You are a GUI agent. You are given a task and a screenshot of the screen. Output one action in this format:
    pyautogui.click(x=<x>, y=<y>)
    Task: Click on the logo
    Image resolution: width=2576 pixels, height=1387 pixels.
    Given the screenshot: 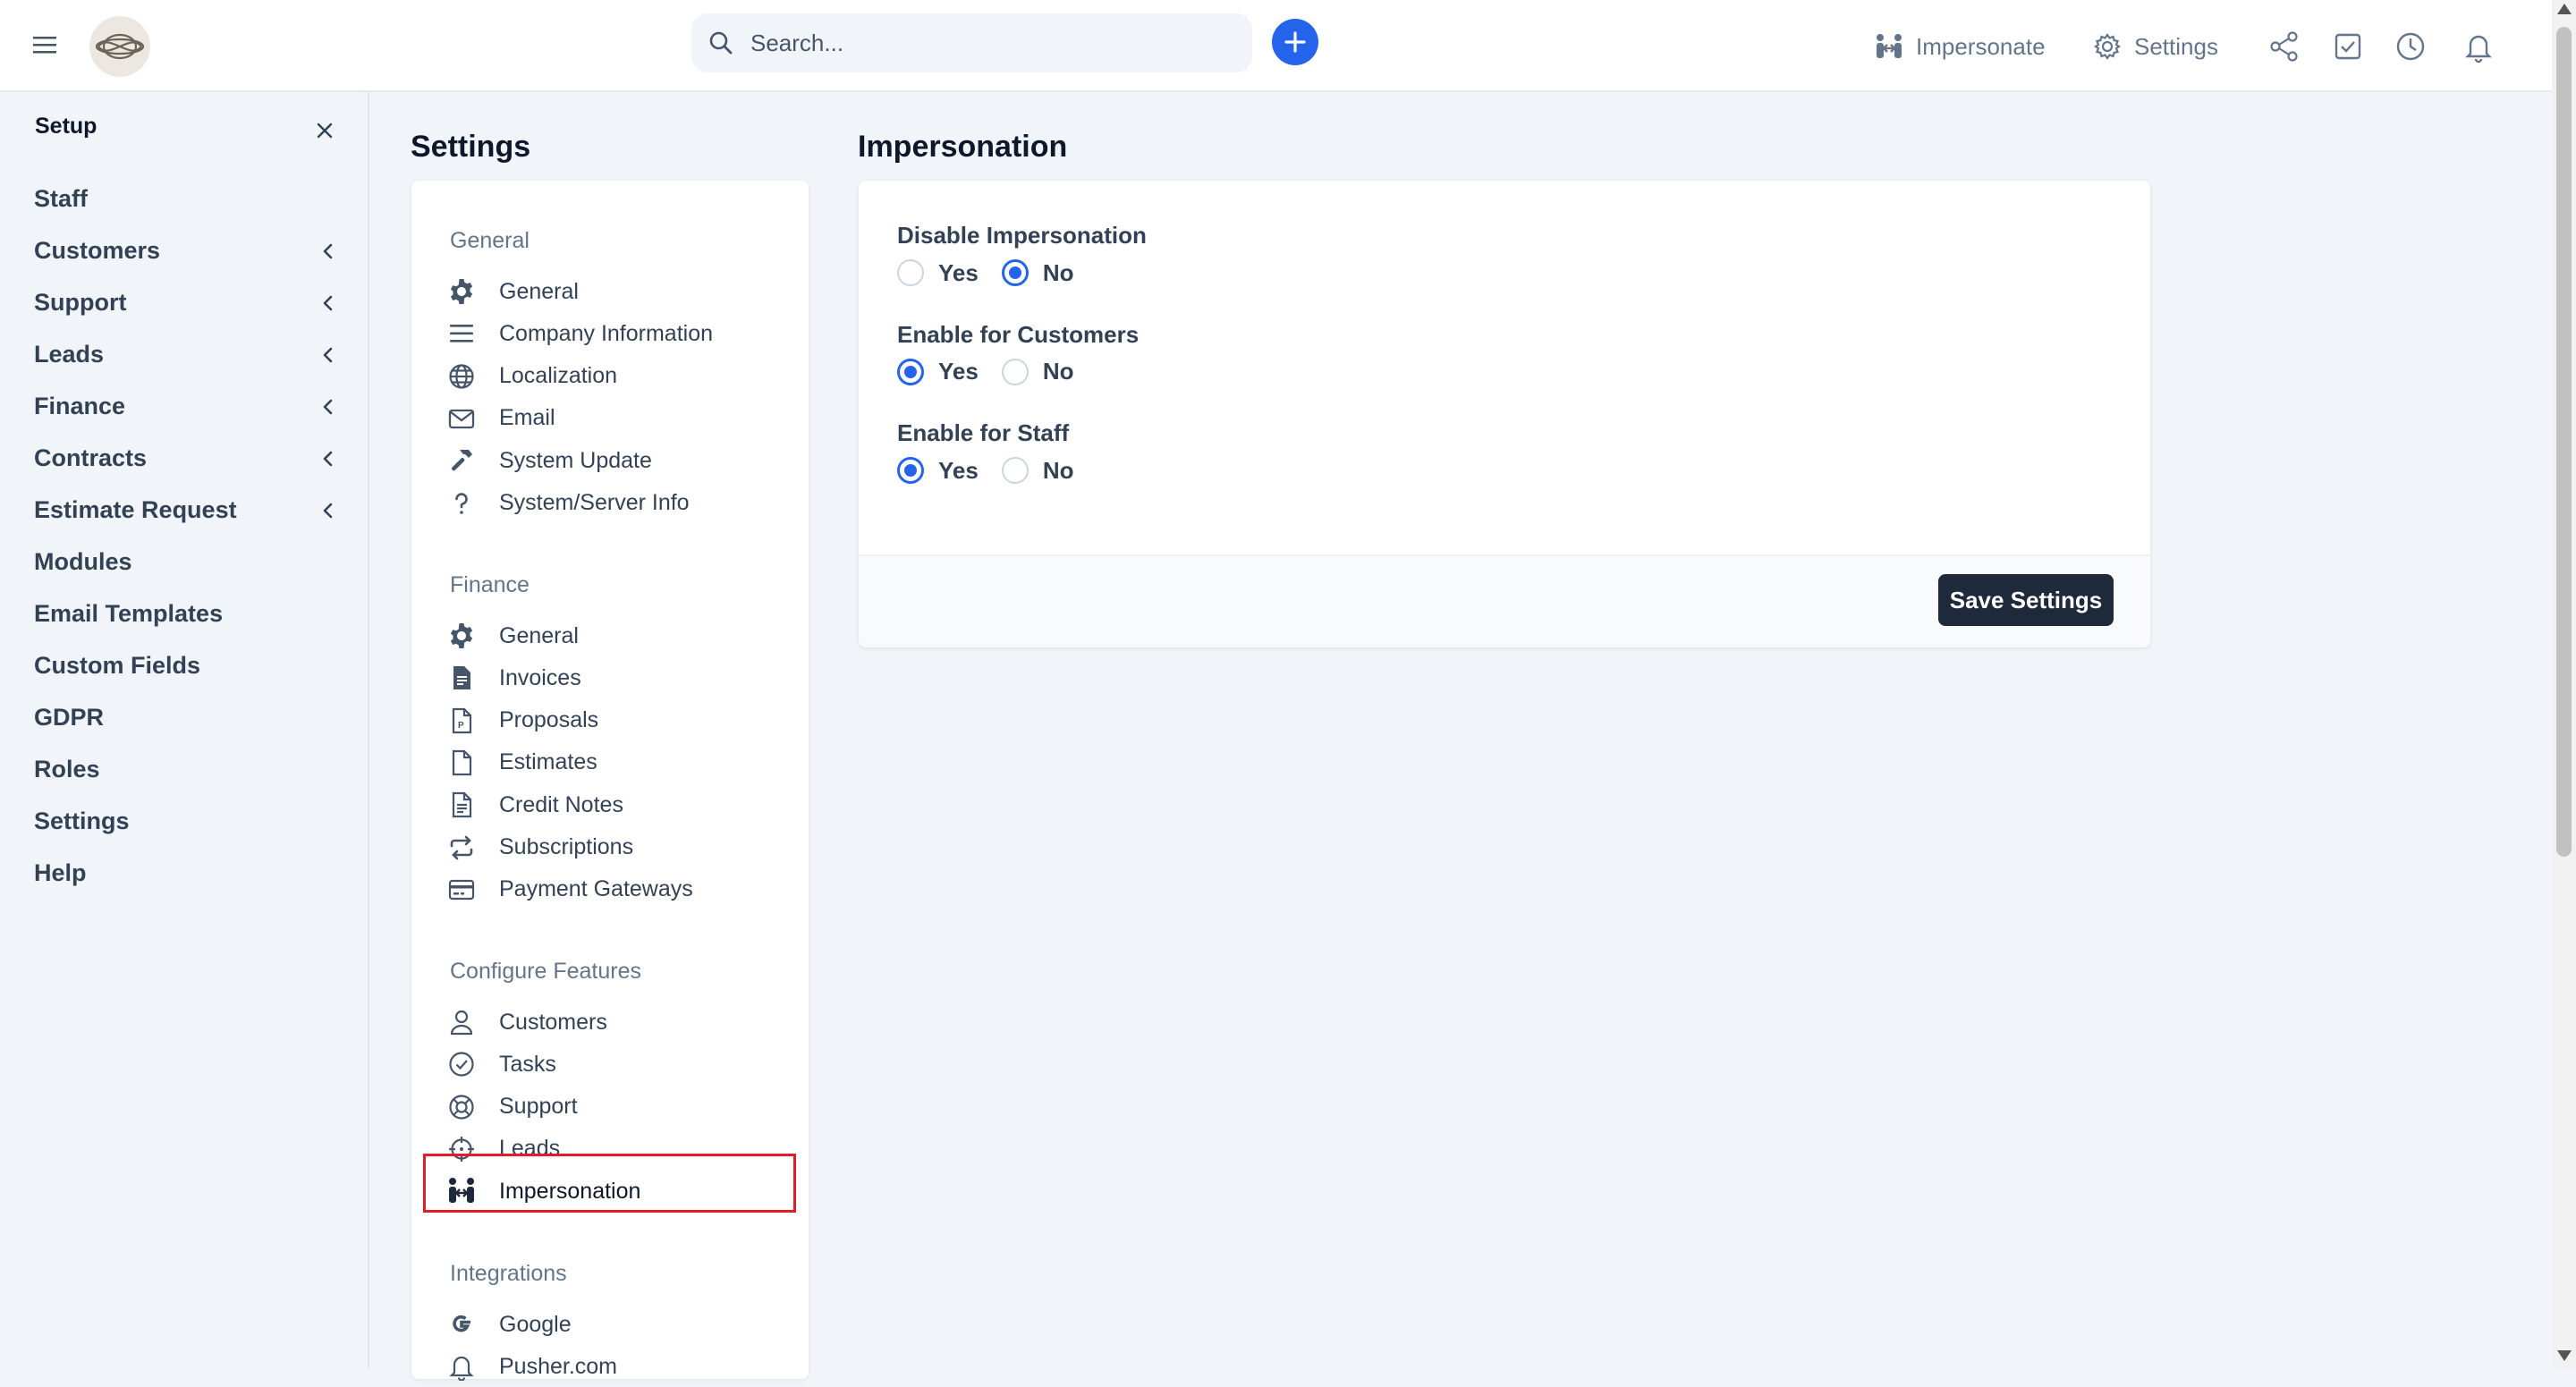 What is the action you would take?
    pyautogui.click(x=119, y=46)
    